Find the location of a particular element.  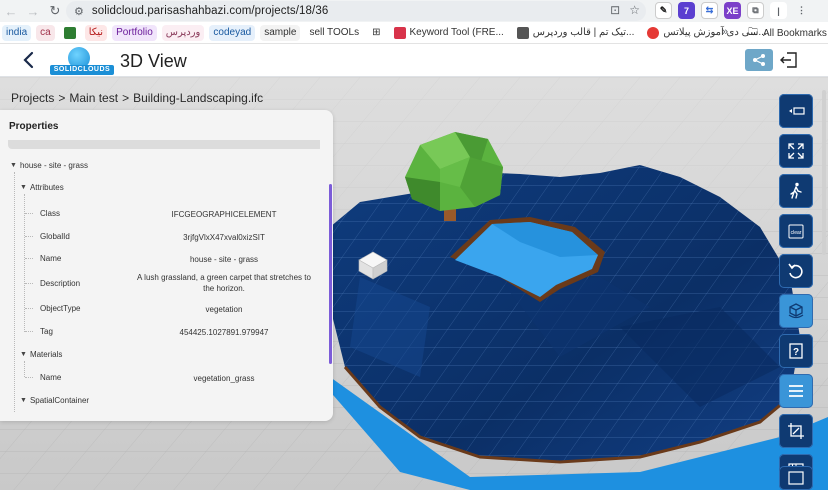

clear-button: clear is located at coordinates (796, 231).